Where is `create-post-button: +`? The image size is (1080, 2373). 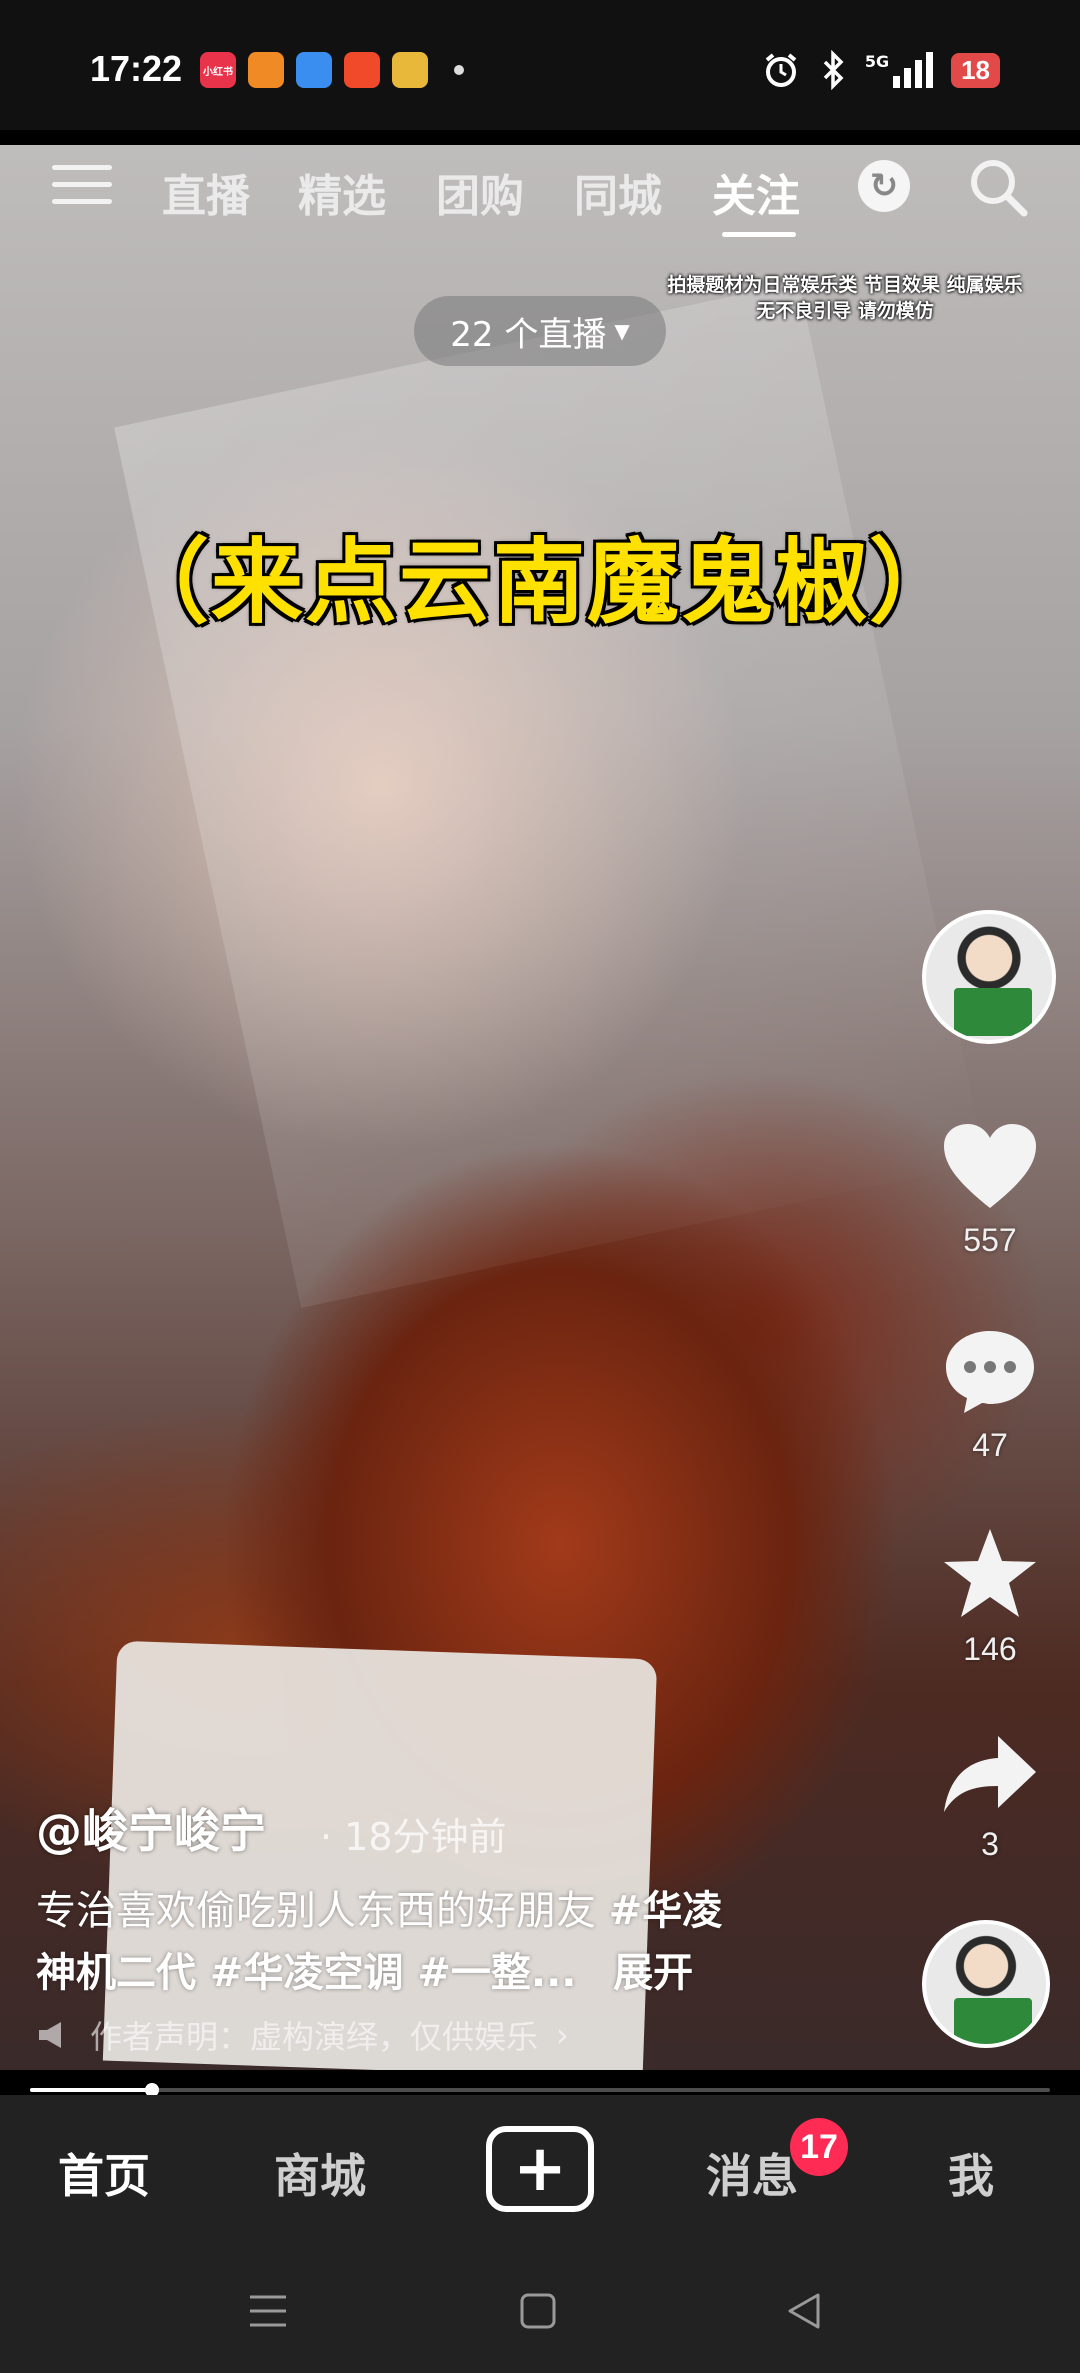 create-post-button: + is located at coordinates (540, 2169).